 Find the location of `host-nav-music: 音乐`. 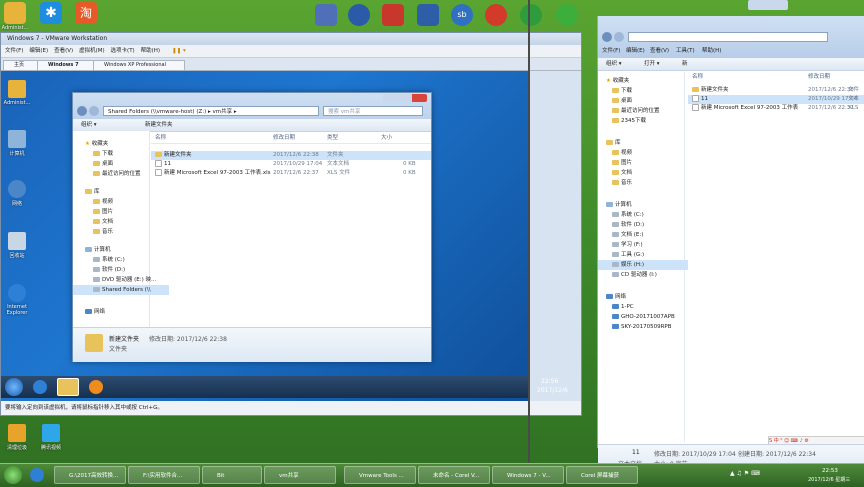

host-nav-music: 音乐 is located at coordinates (643, 183).